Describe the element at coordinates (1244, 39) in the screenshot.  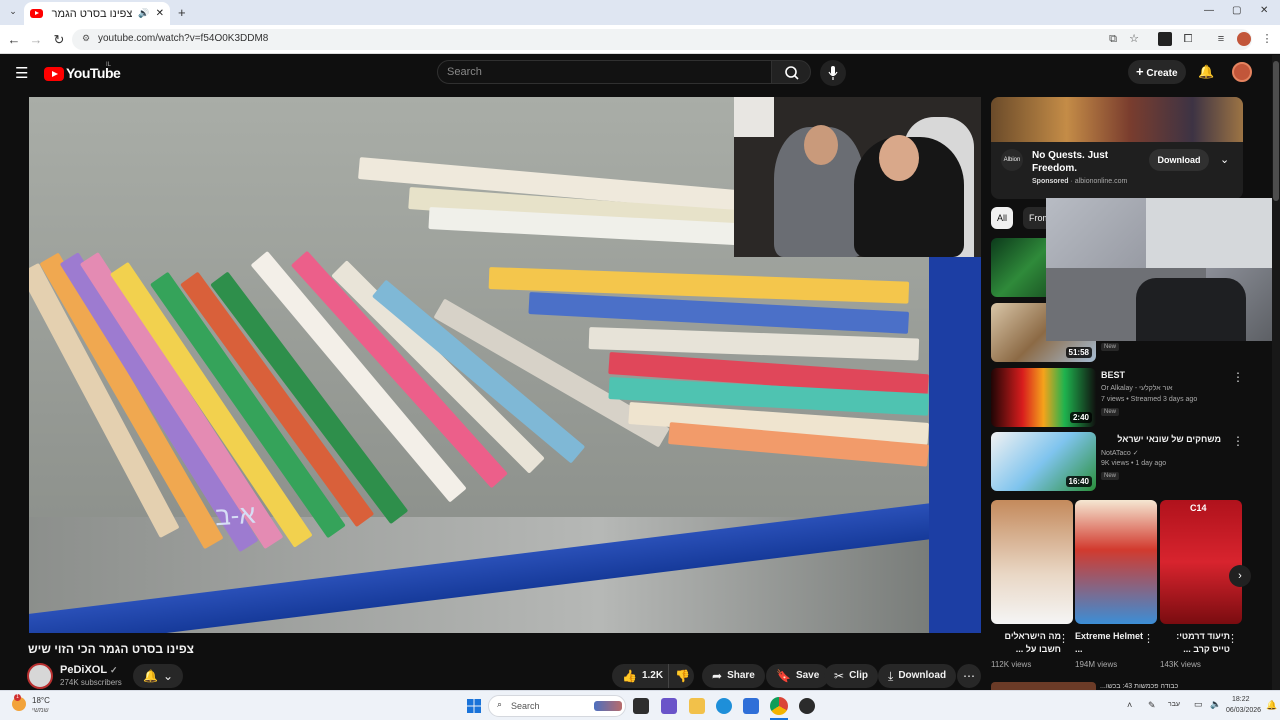
I see `profile-avatar` at that location.